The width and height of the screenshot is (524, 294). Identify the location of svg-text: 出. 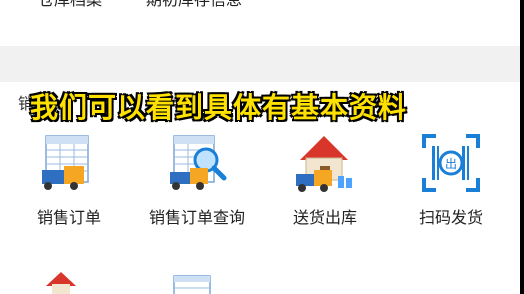
(451, 164).